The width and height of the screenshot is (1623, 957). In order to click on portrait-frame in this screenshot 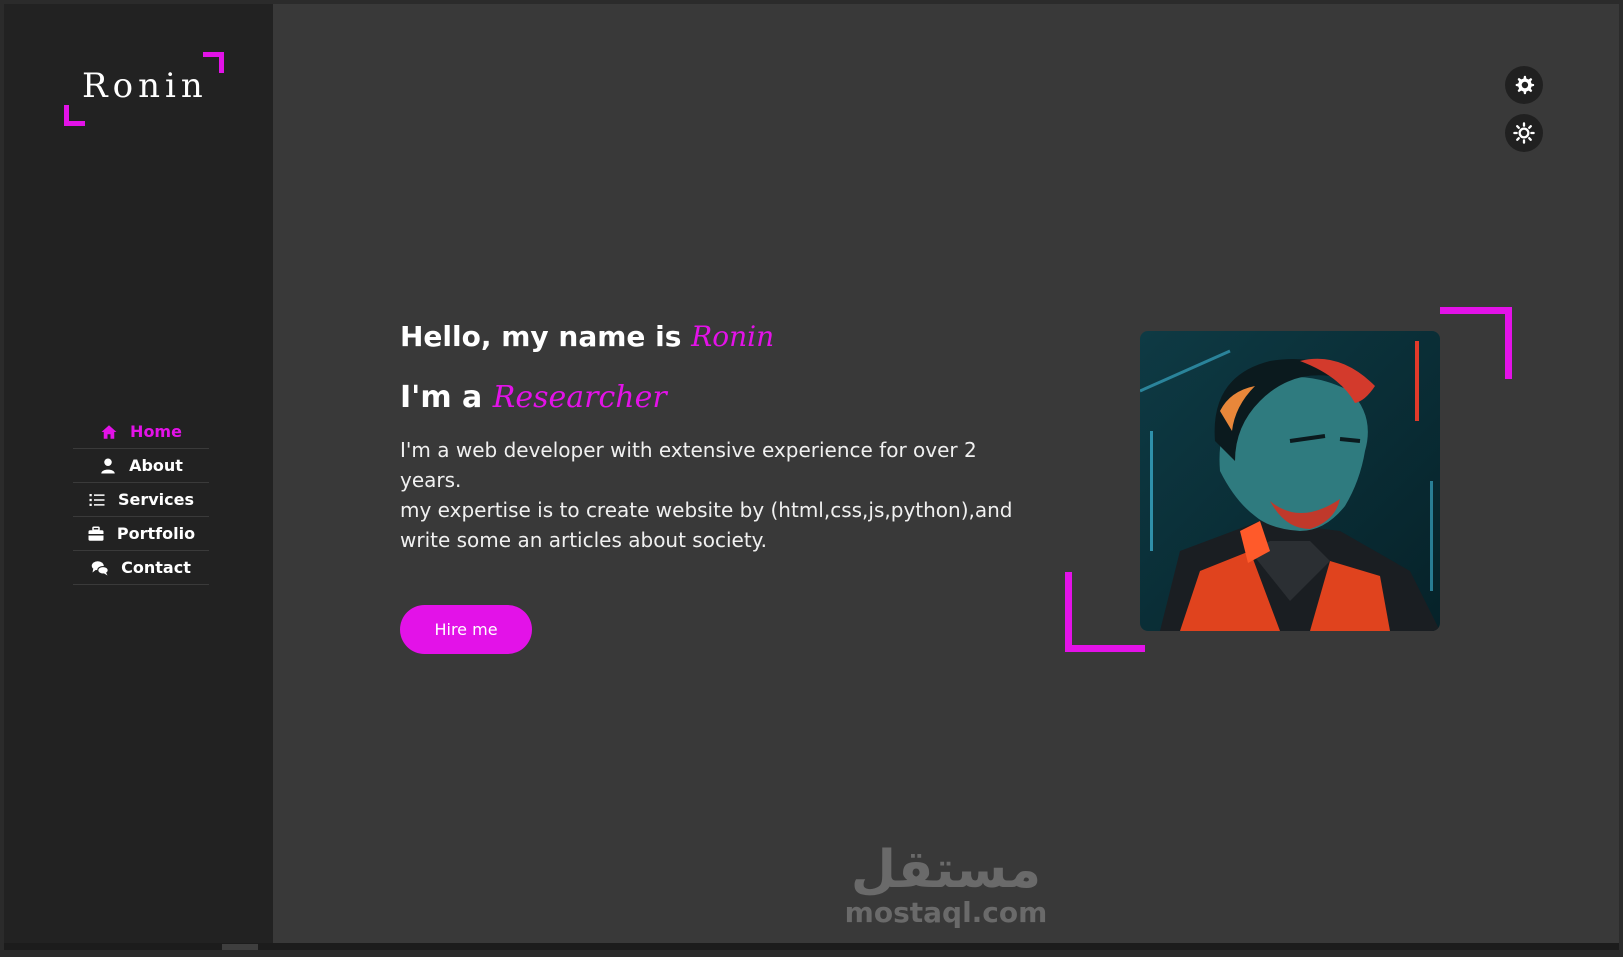, I will do `click(1290, 482)`.